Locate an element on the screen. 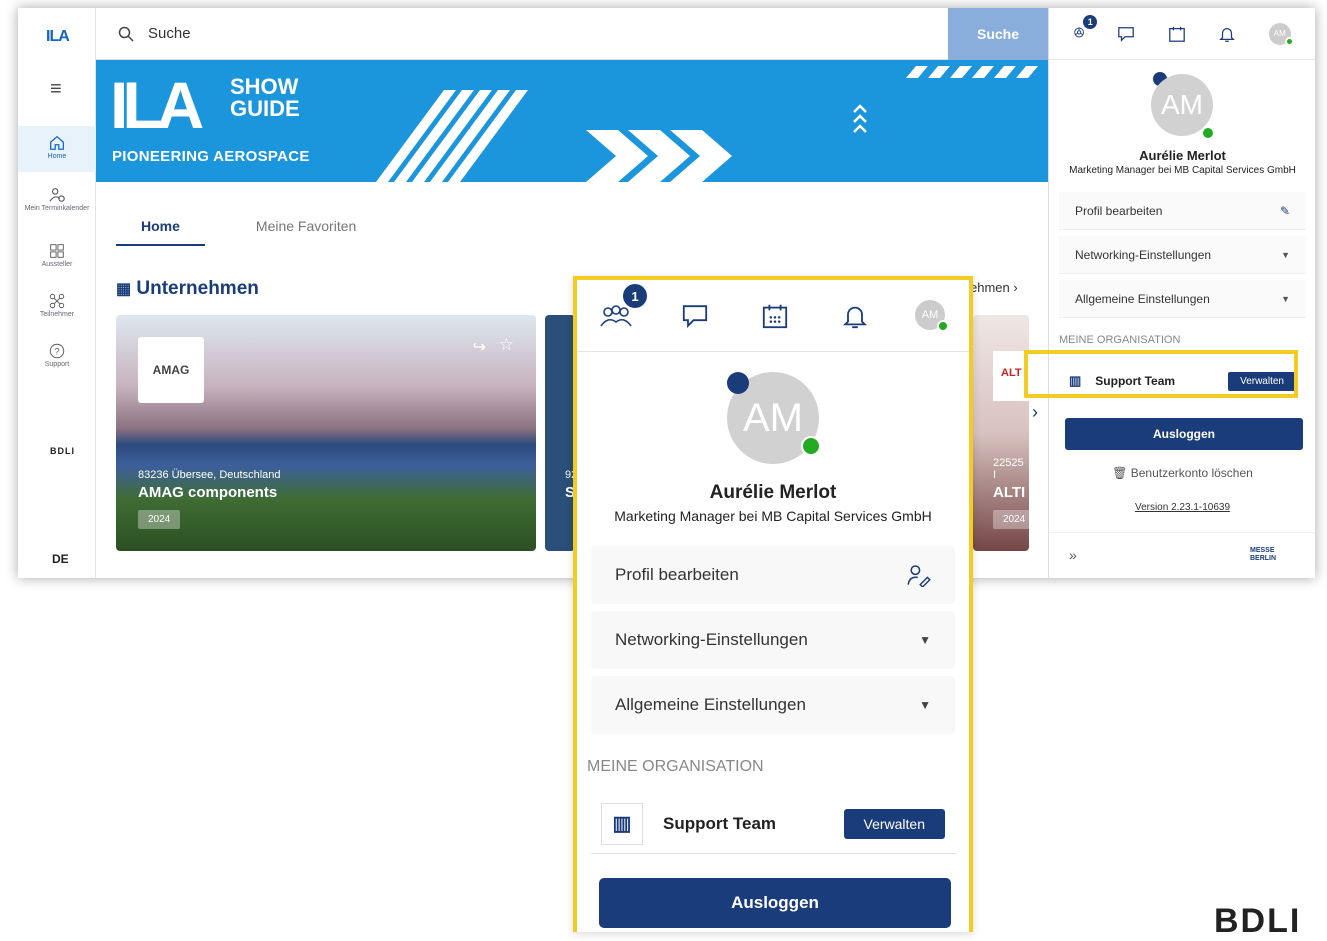  edit-profile-row: Profil bearbeiten is located at coordinates (773, 575).